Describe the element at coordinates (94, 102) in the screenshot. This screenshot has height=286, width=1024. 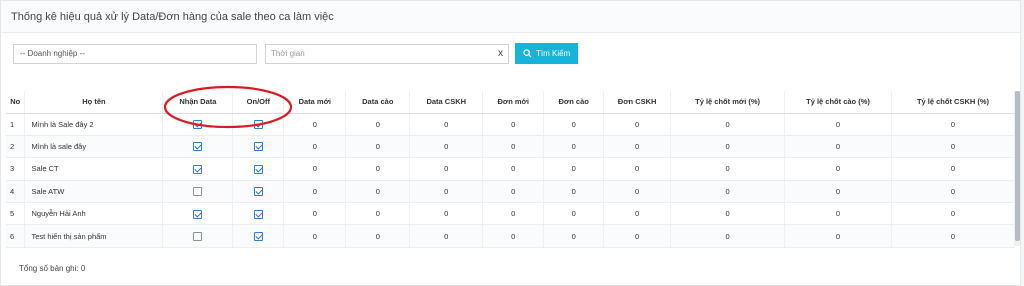
I see `col-name: Họ tên` at that location.